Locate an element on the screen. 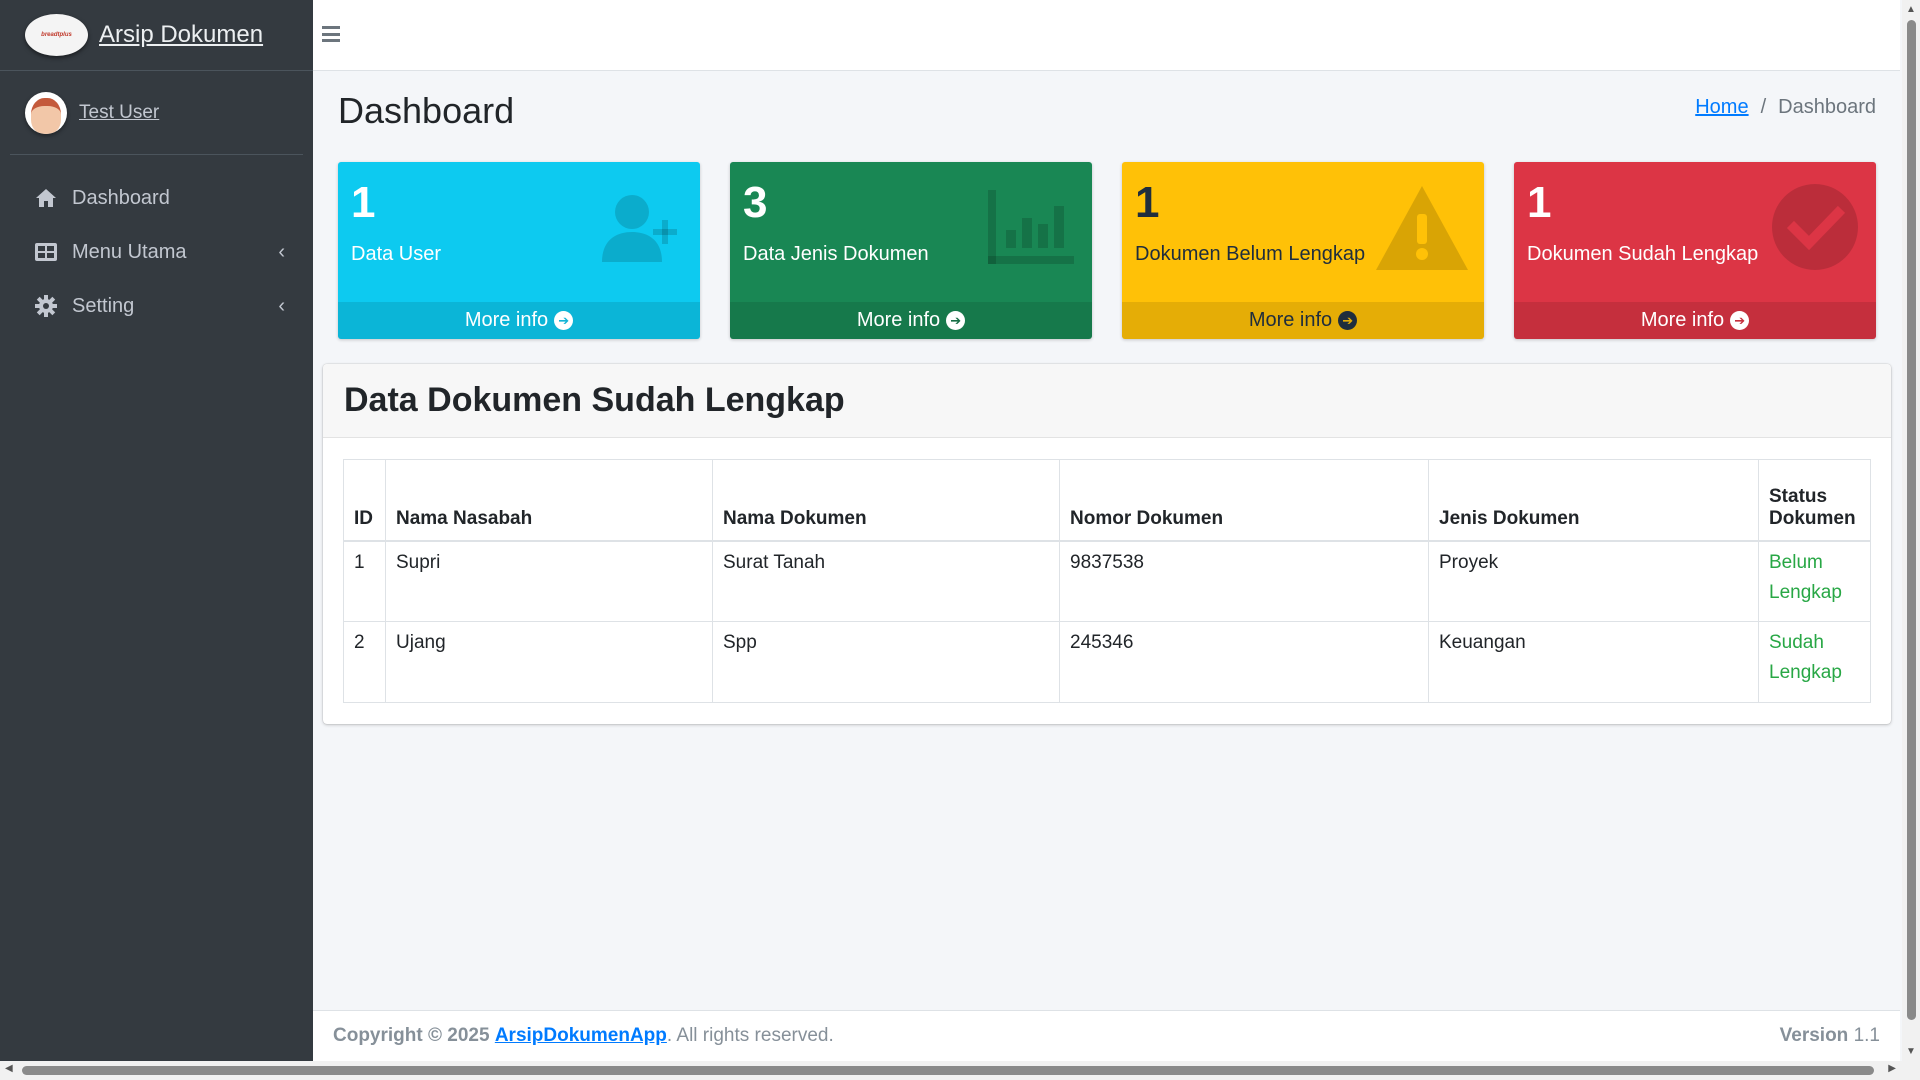  user-name-link: Test User is located at coordinates (119, 113).